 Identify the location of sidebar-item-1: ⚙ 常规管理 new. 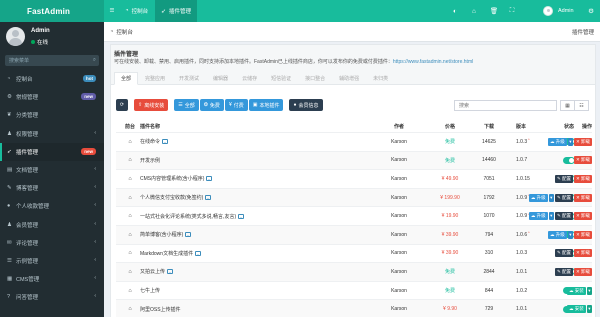
(52, 97).